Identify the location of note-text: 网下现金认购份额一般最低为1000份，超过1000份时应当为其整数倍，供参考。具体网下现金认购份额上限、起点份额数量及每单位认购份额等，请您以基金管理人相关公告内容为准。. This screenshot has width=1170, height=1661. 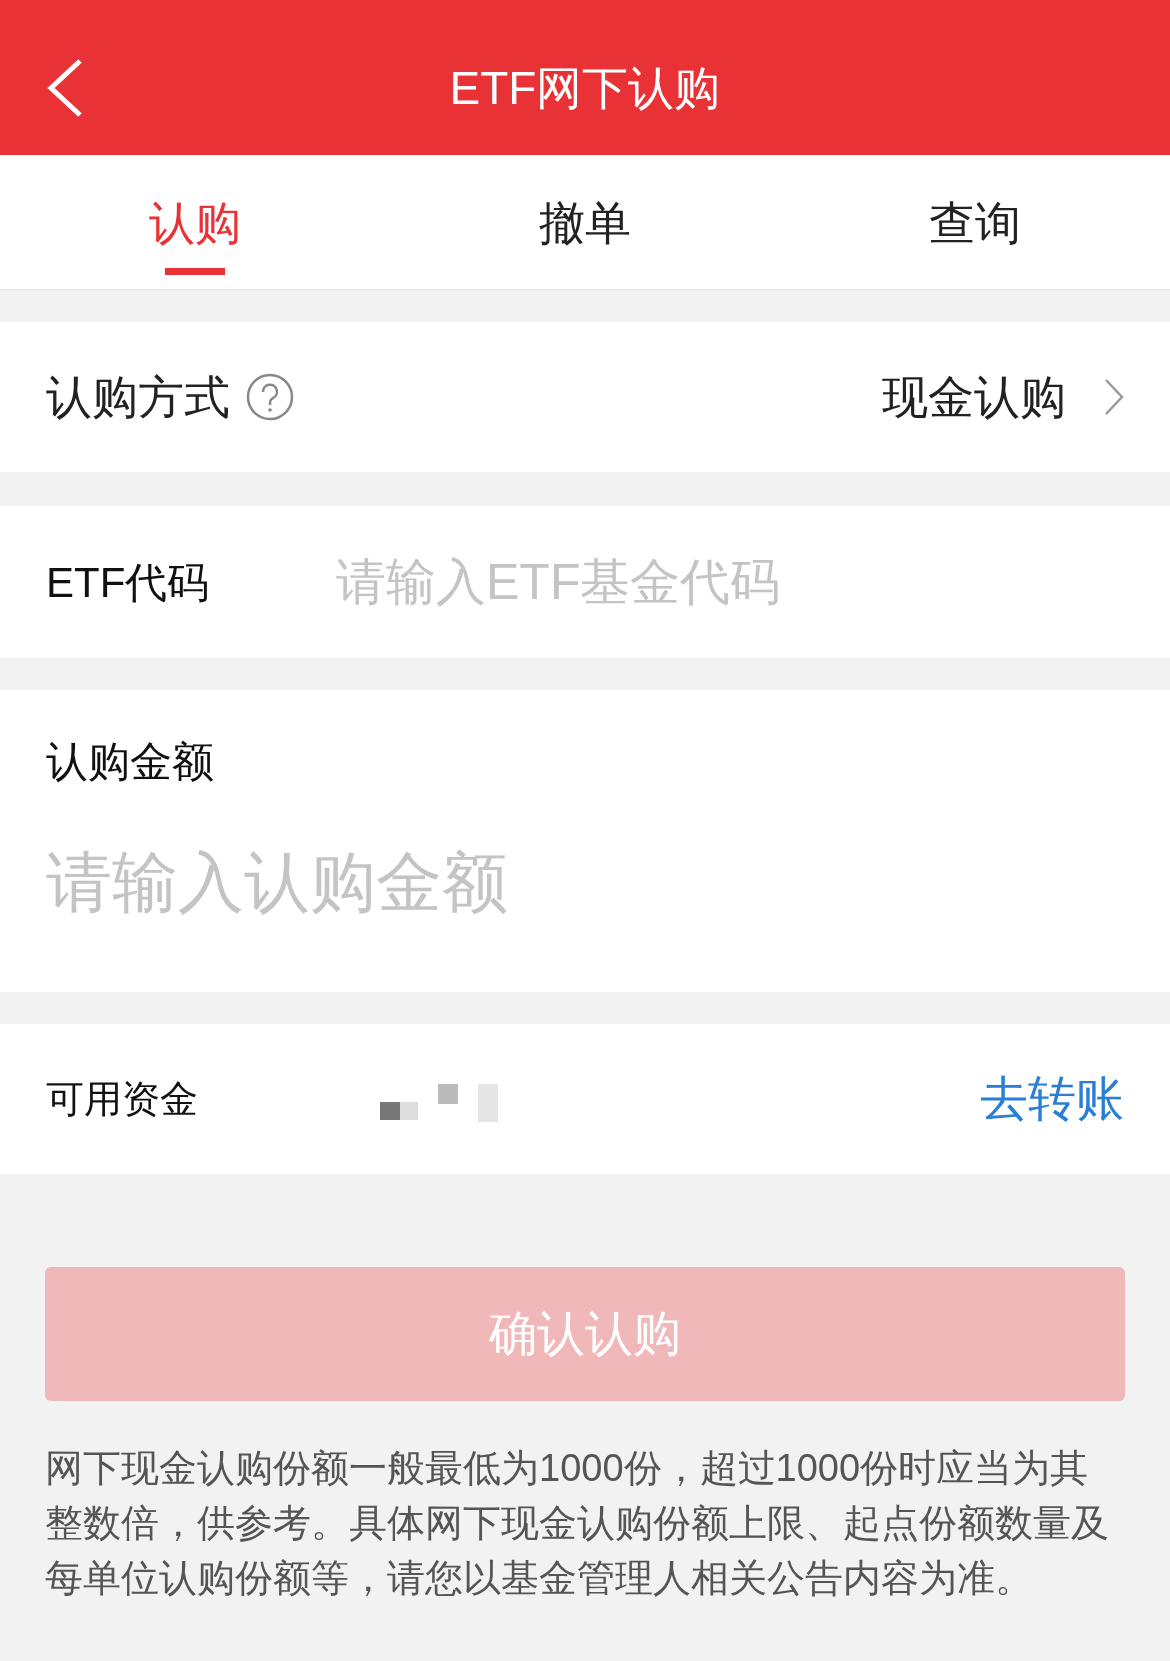
(577, 1523).